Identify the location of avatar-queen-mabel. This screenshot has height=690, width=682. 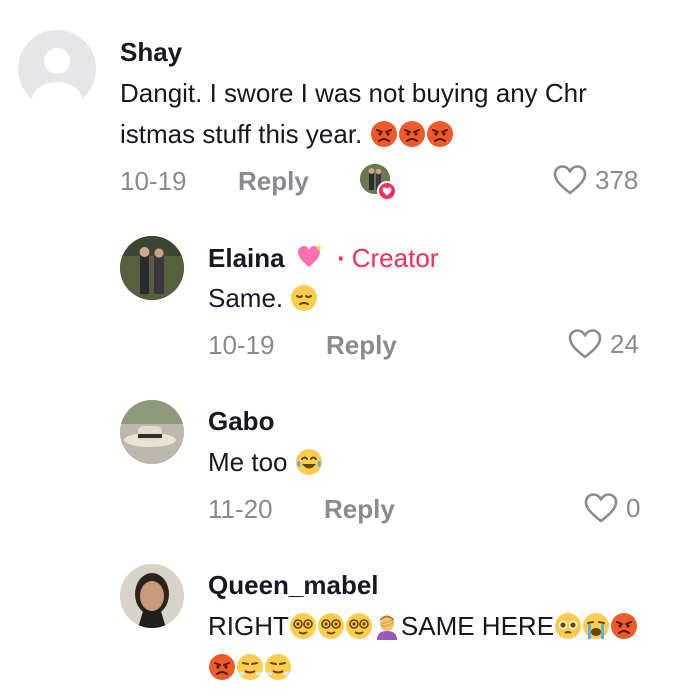
(152, 596).